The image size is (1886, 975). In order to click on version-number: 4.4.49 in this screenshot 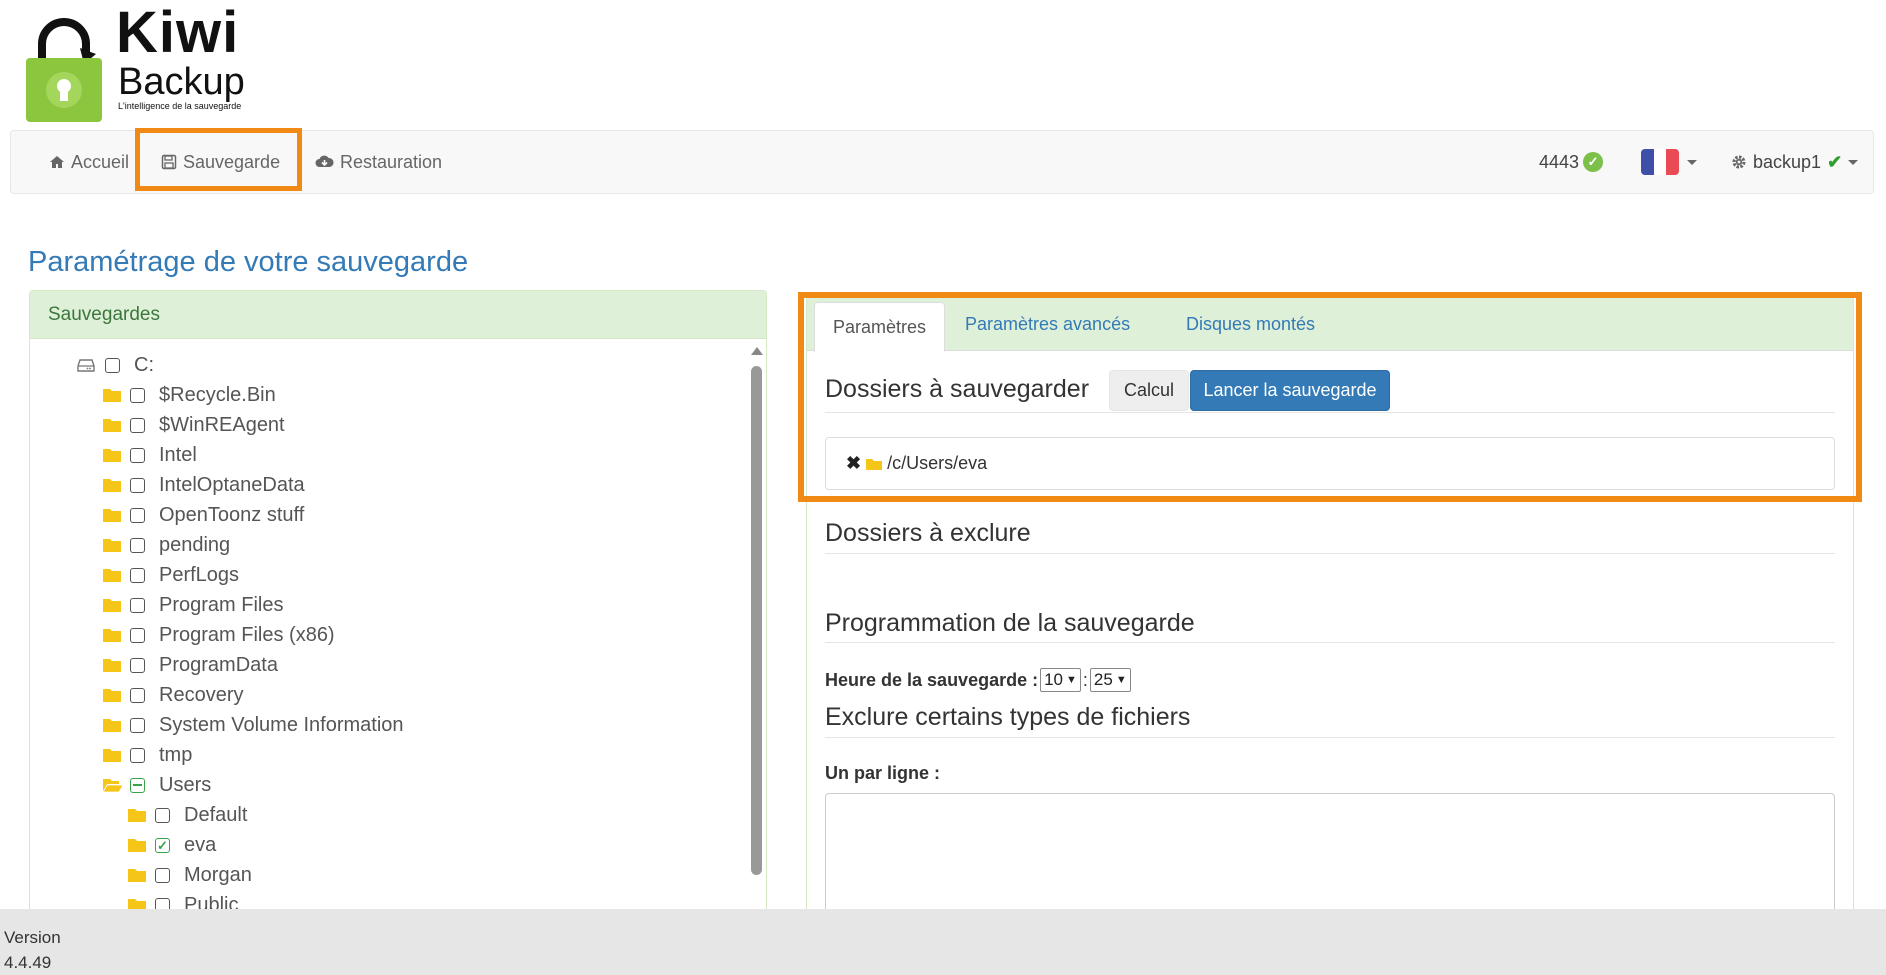, I will do `click(28, 962)`.